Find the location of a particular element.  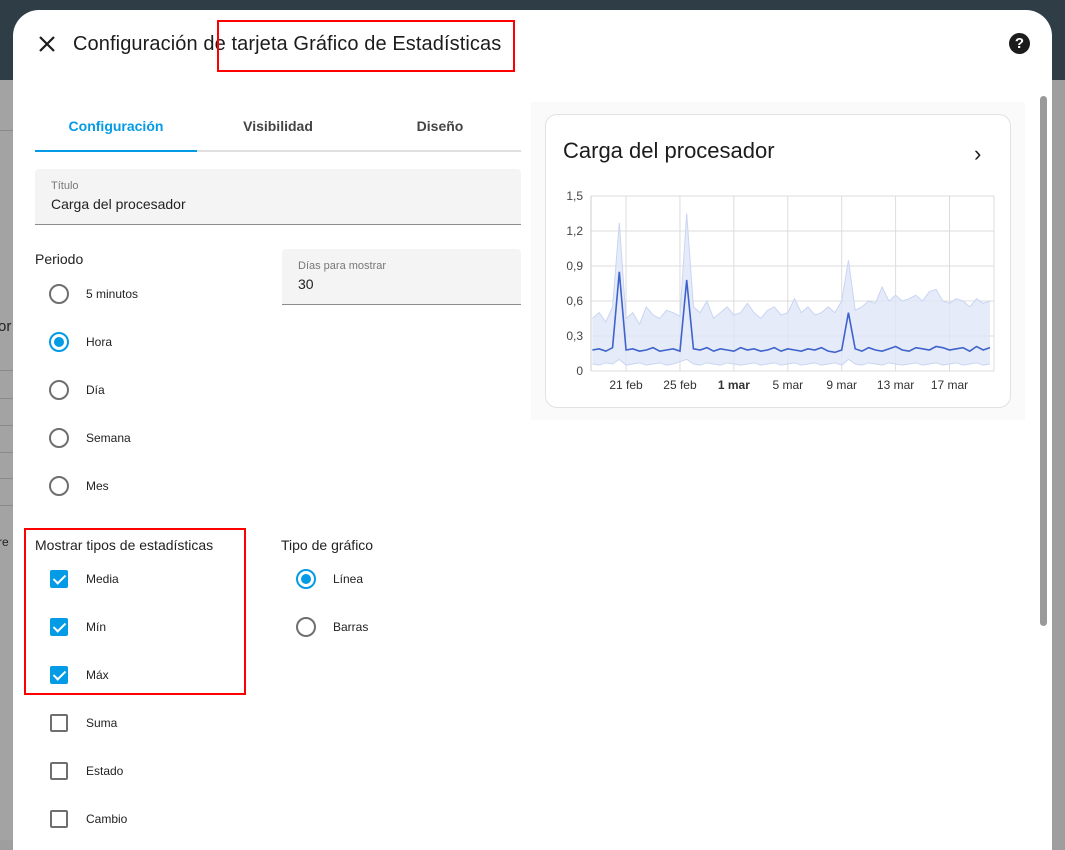

period-option: 5 minutos is located at coordinates (93, 294).